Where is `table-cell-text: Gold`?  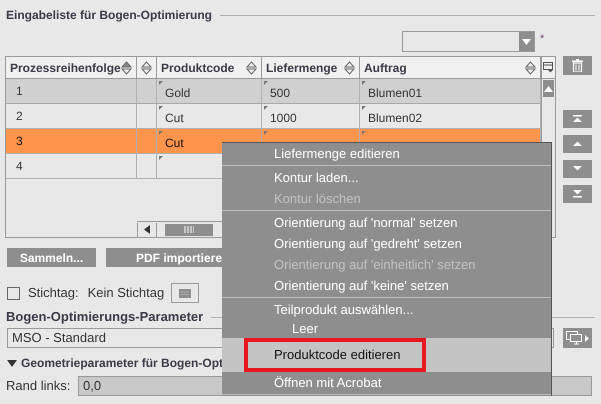
table-cell-text: Gold is located at coordinates (177, 93).